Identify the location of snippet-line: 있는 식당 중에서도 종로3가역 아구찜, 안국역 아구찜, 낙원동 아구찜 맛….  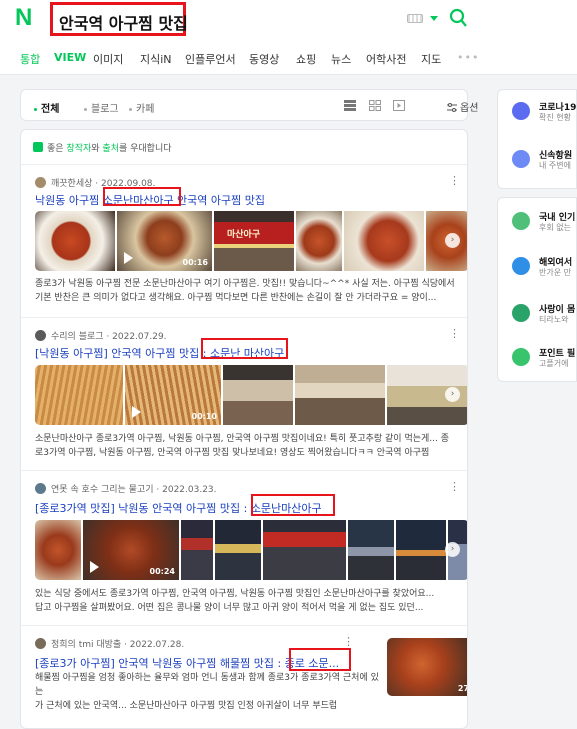
(235, 594).